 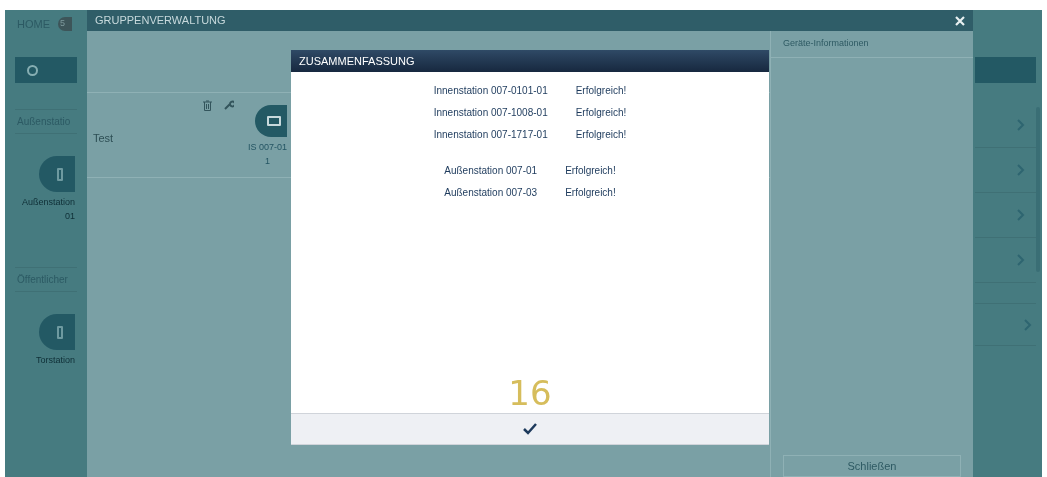 I want to click on wrench-icon, so click(x=229, y=105).